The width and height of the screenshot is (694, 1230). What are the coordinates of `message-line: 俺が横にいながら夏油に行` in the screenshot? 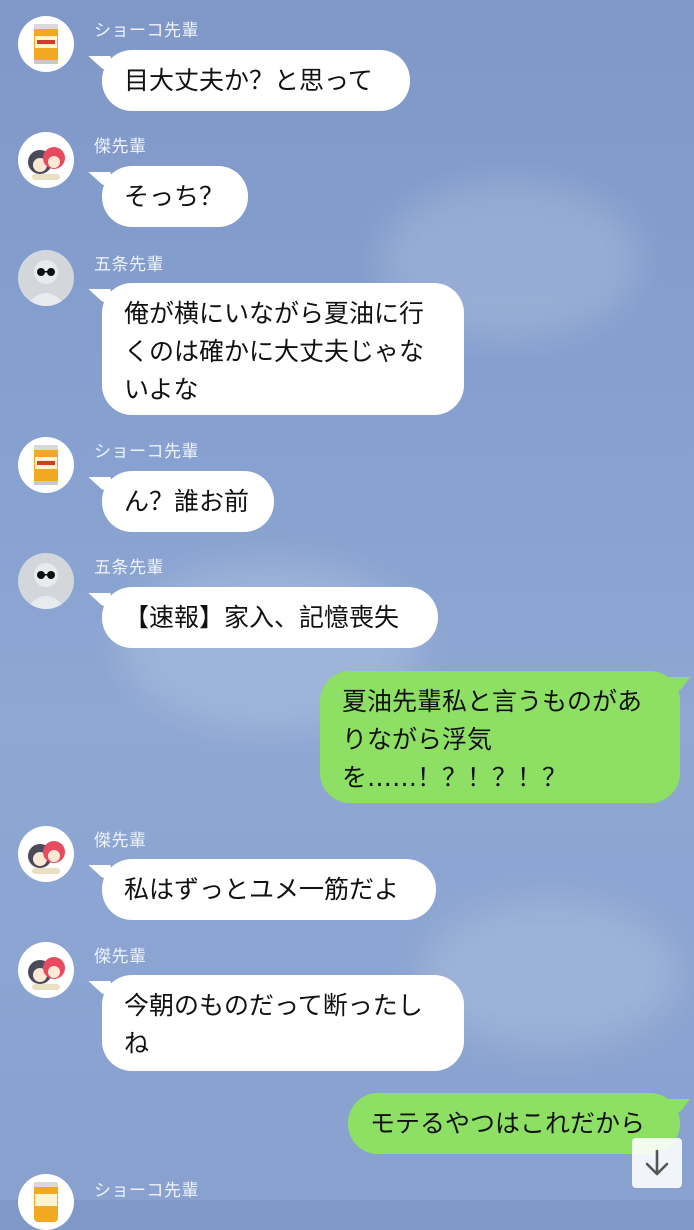 It's located at (274, 313).